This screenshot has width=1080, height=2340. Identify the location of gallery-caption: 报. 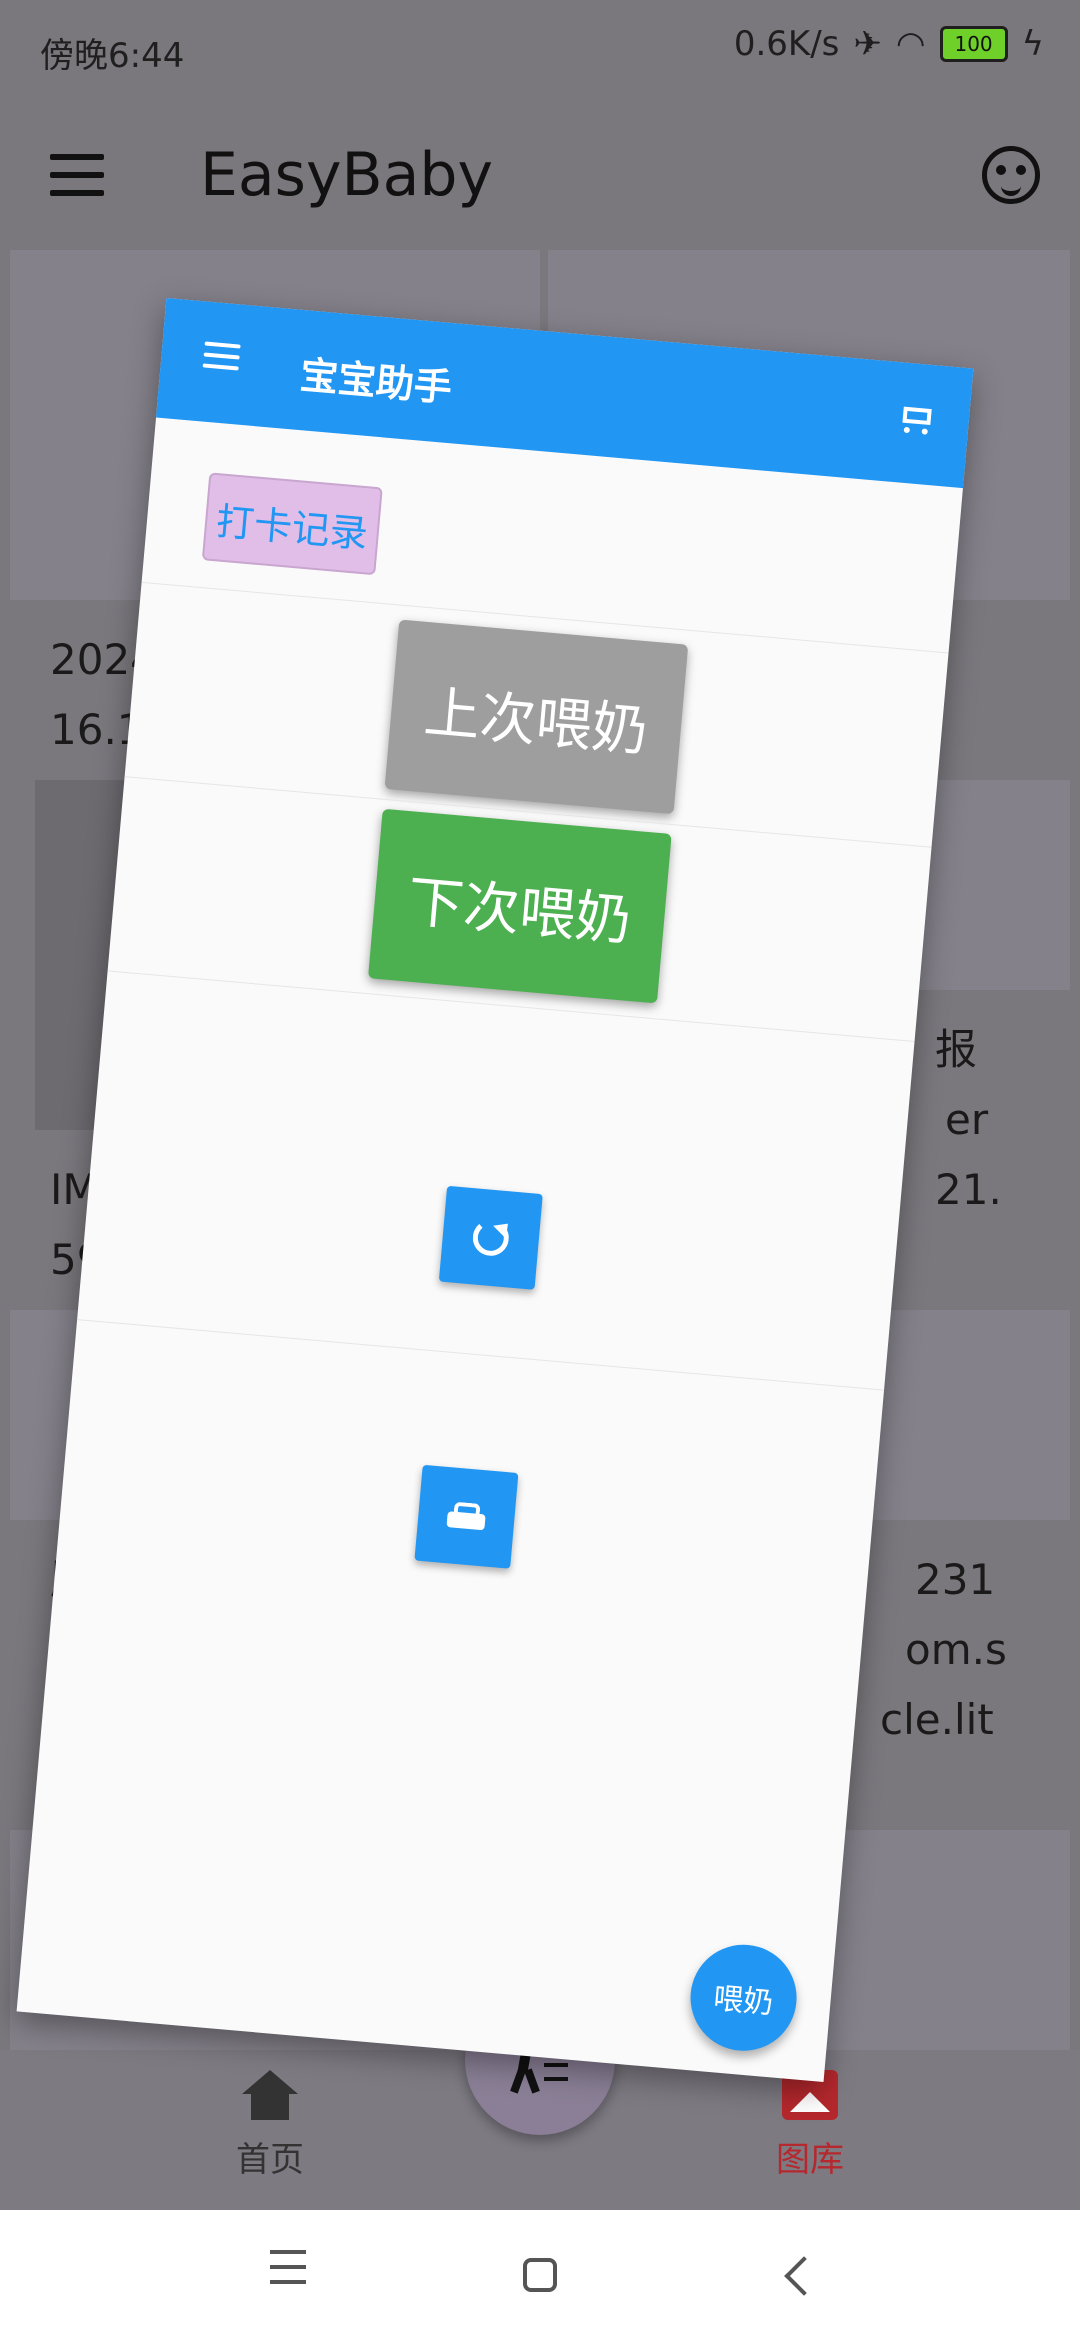
(956, 1049).